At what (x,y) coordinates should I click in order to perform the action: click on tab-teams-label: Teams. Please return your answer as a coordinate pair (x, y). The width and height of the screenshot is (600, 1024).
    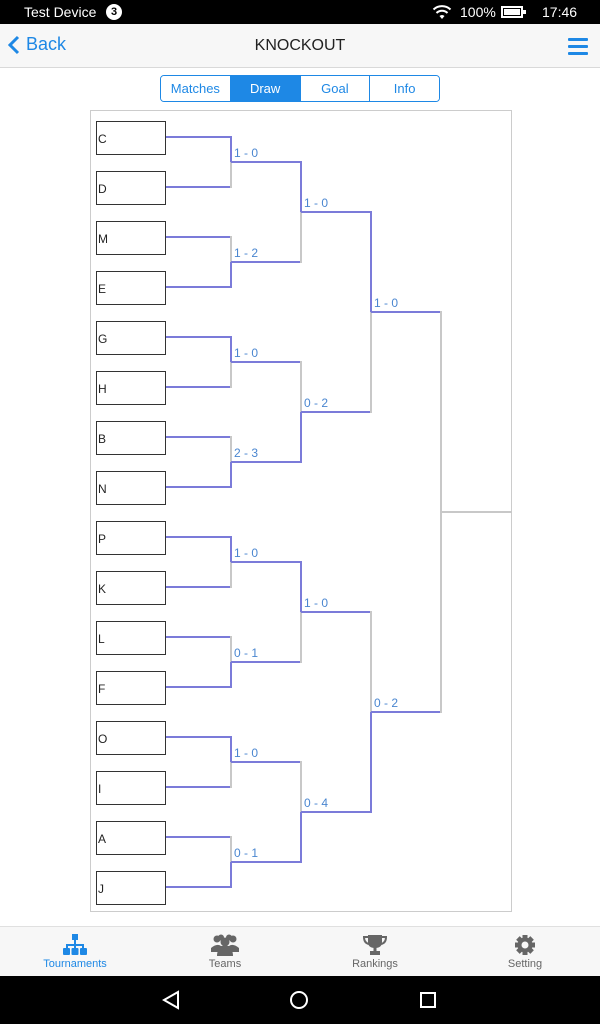
    Looking at the image, I should click on (225, 964).